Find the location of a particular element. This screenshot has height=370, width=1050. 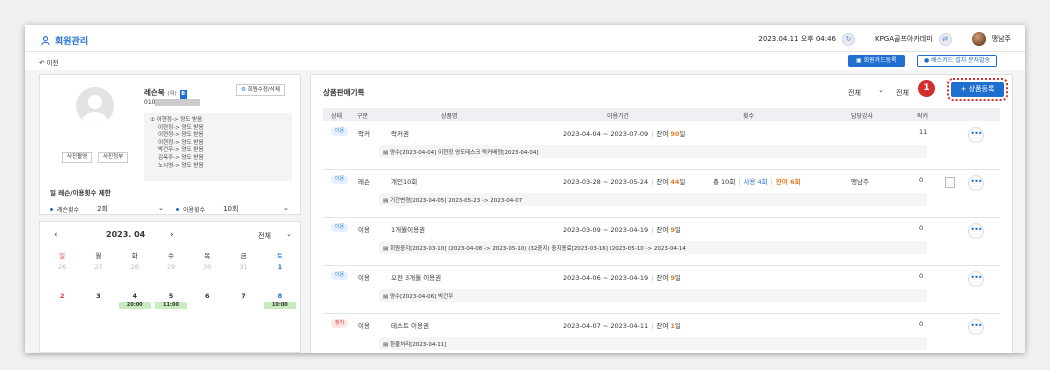

note-line: 이현정-> 양도 받음 is located at coordinates (181, 135).